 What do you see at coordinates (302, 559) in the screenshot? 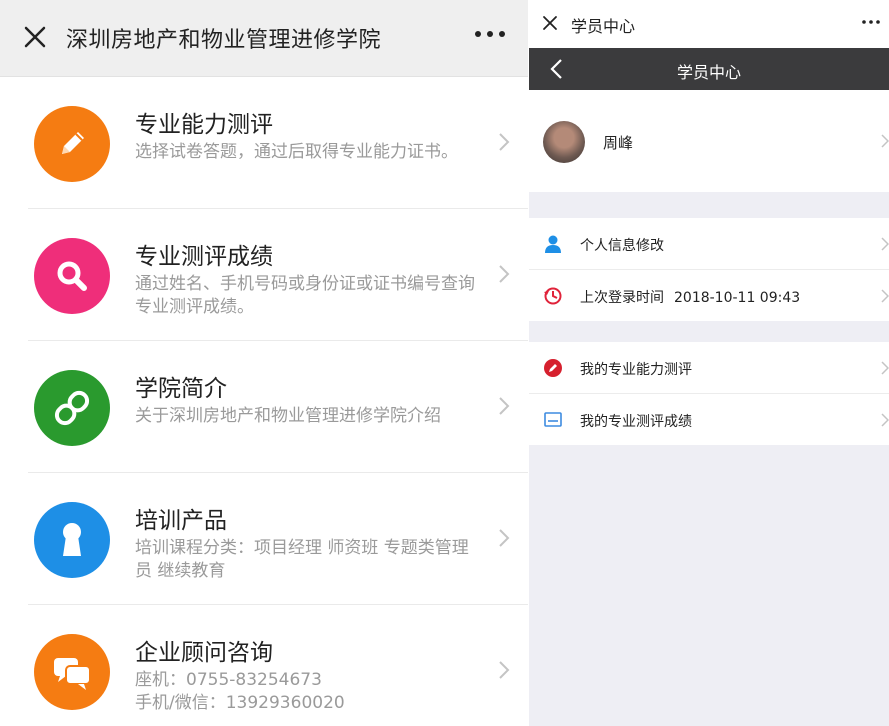
I see `menu-item-desc: 培训课程分类：项目经理 师资班 专题类管理员 继续教育` at bounding box center [302, 559].